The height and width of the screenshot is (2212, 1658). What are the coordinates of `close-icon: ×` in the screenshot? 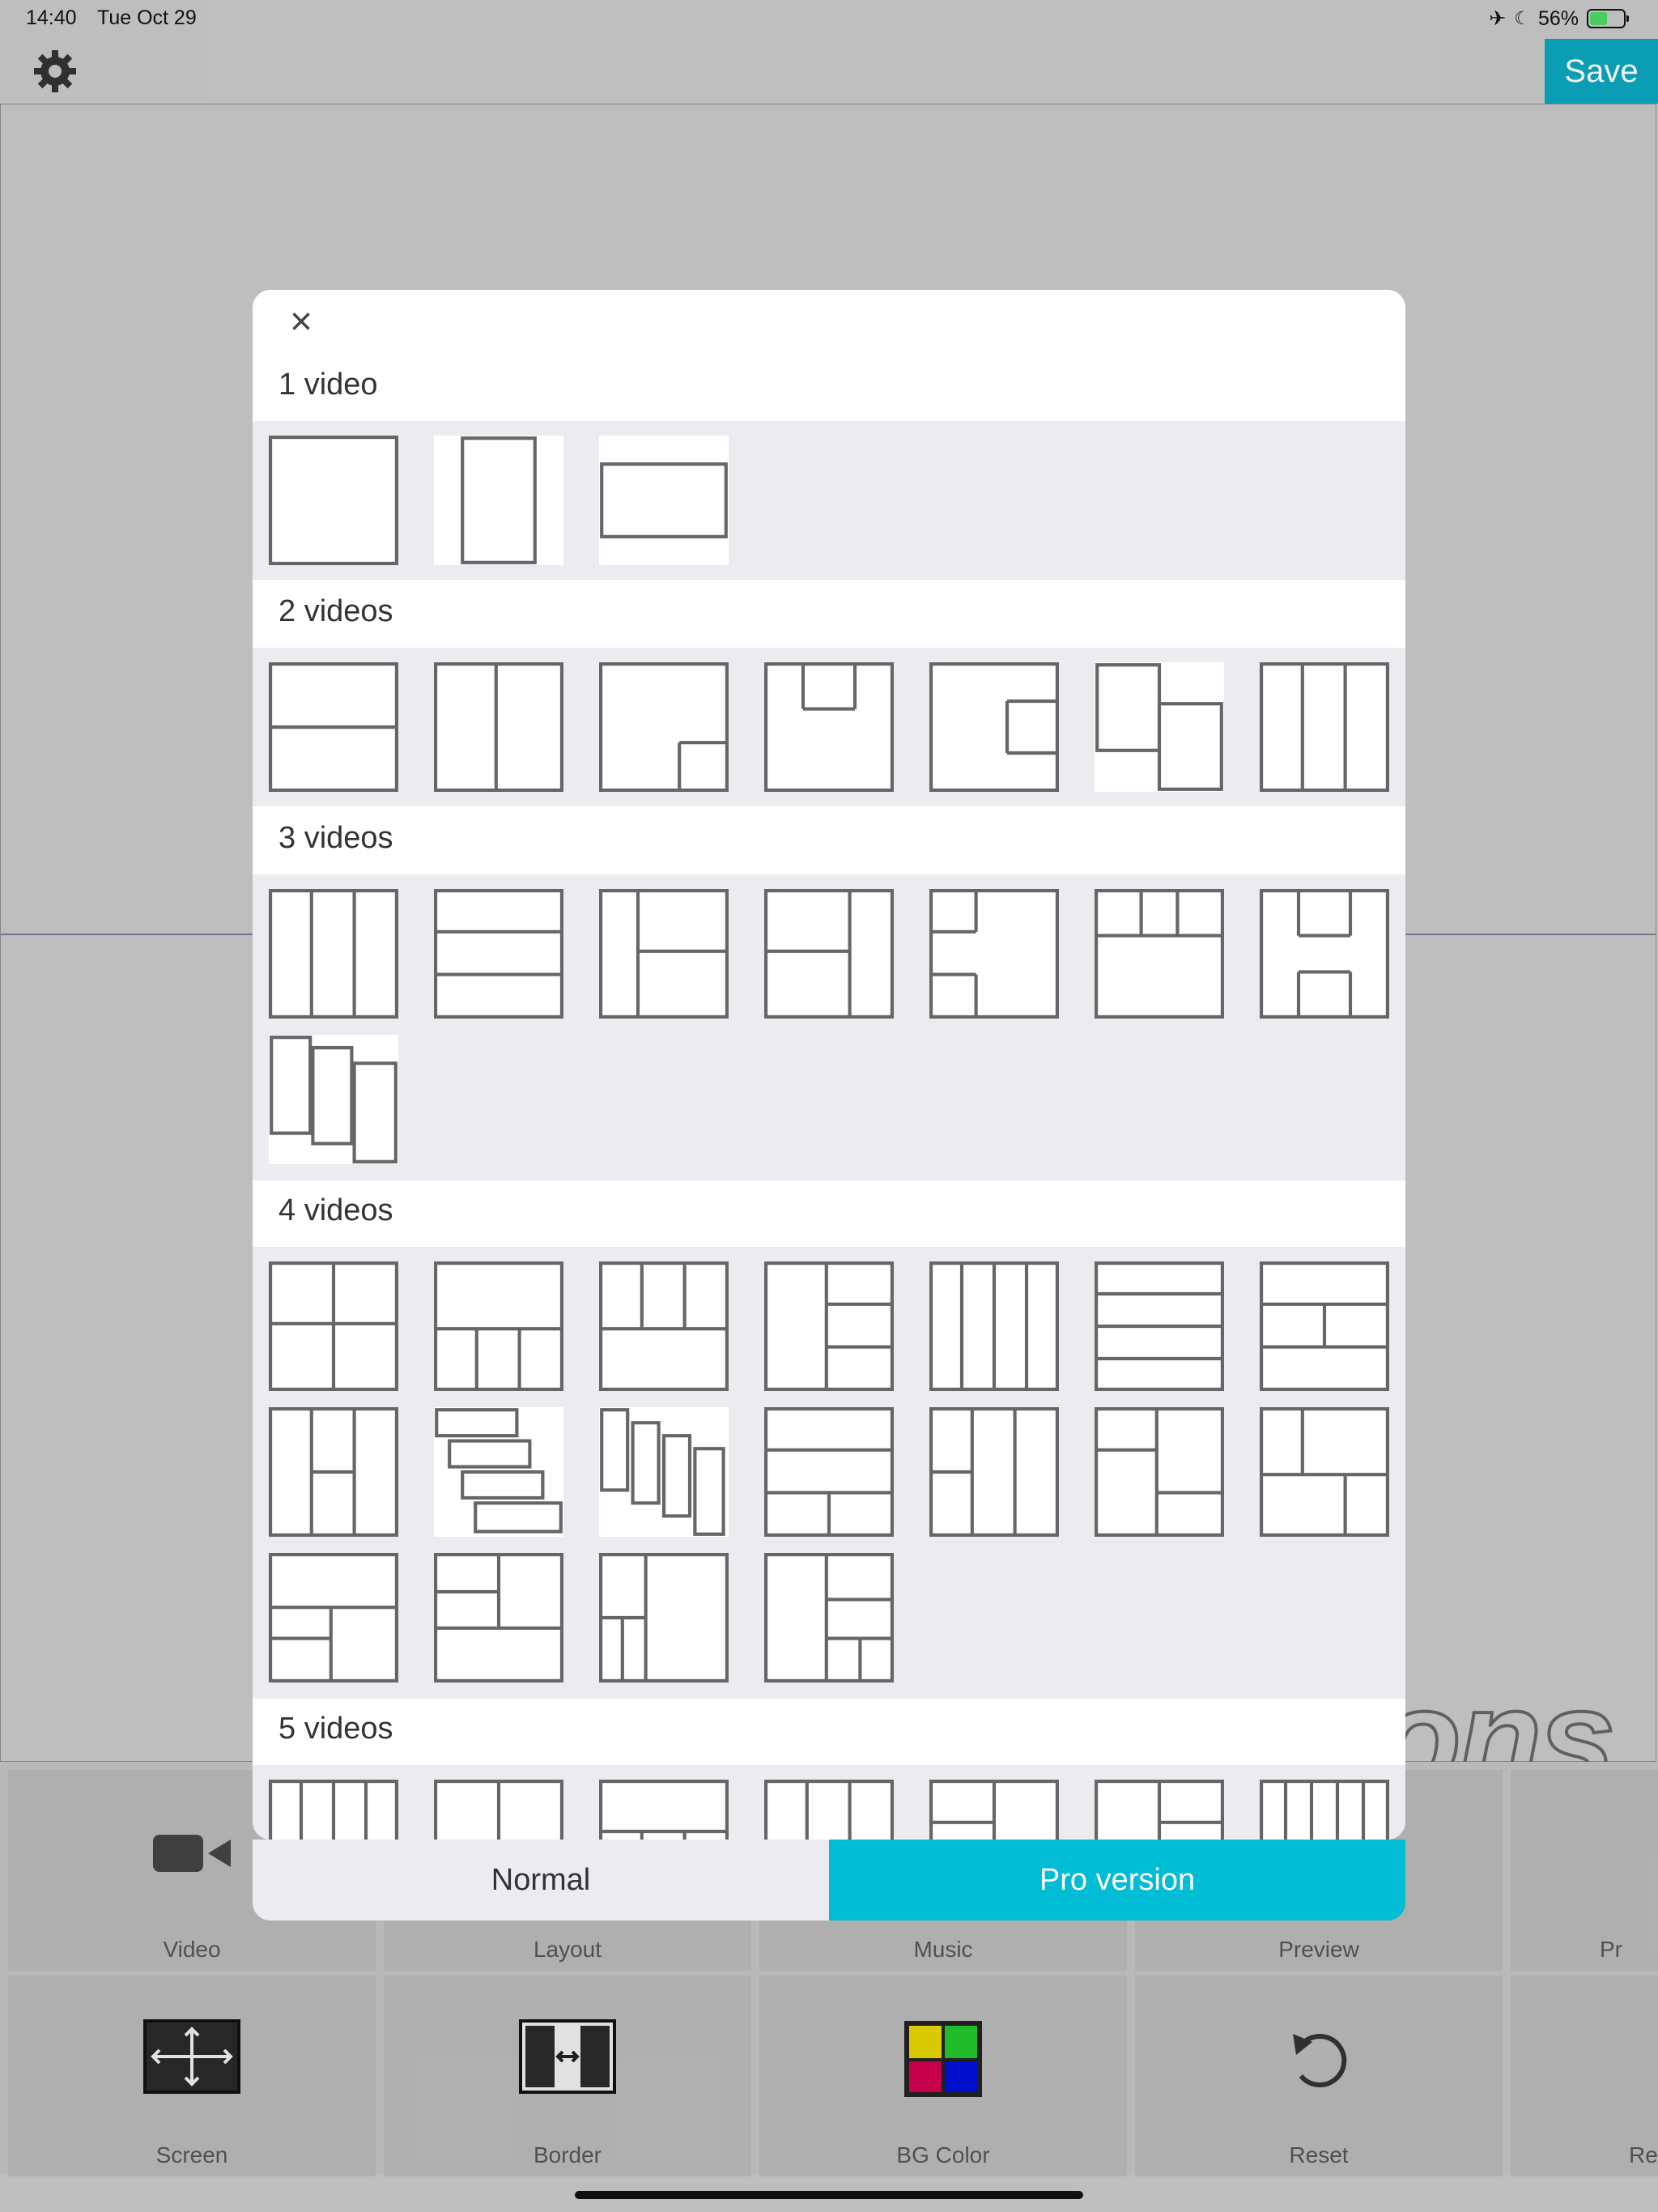 It's located at (301, 322).